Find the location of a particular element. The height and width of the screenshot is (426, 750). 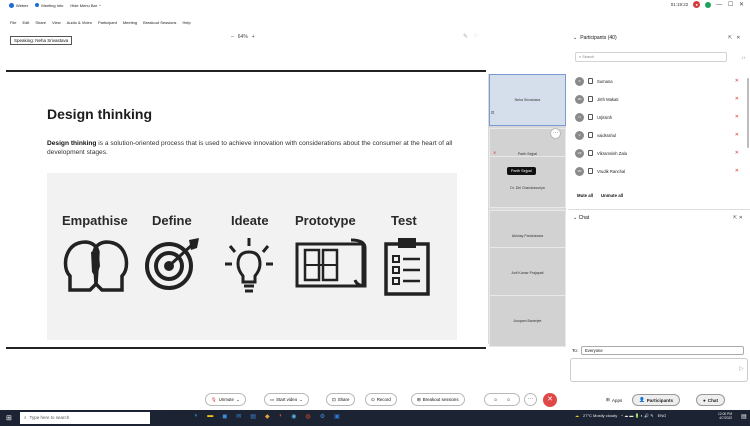

send-icon: ▷ is located at coordinates (741, 368).